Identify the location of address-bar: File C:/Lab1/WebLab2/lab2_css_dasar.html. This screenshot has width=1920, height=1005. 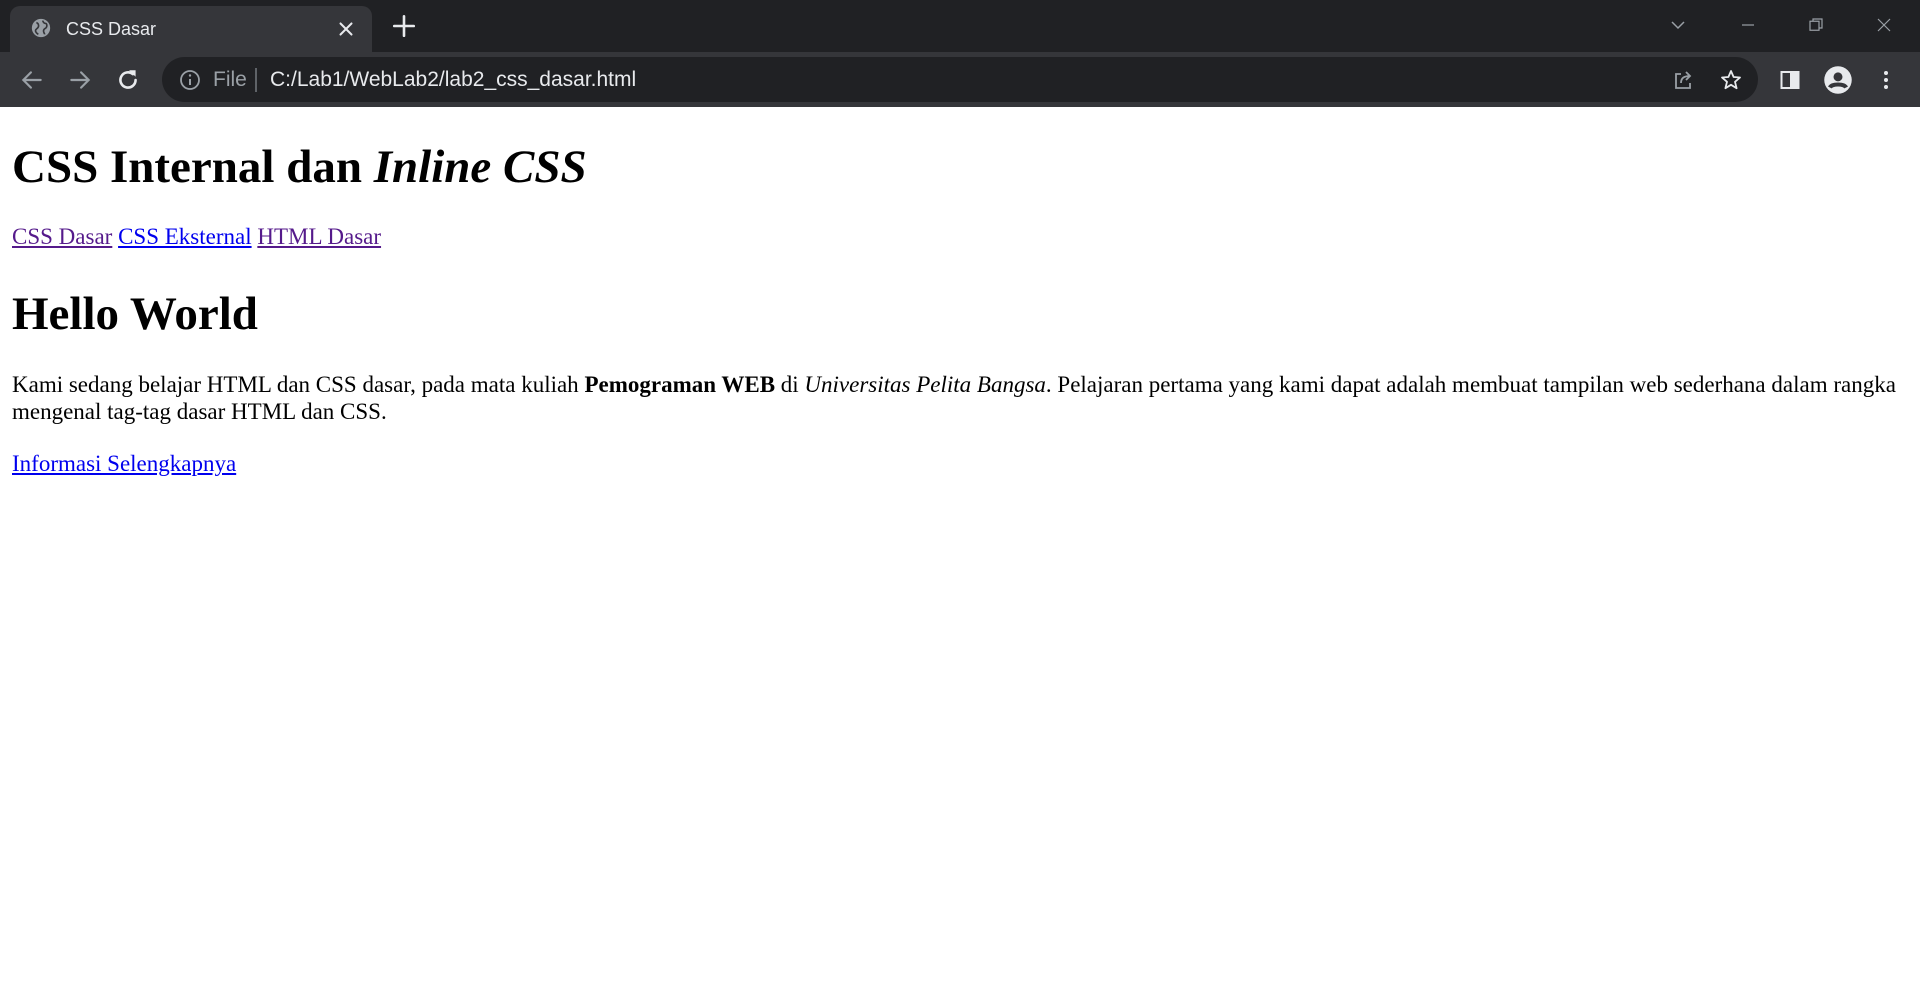
(960, 79).